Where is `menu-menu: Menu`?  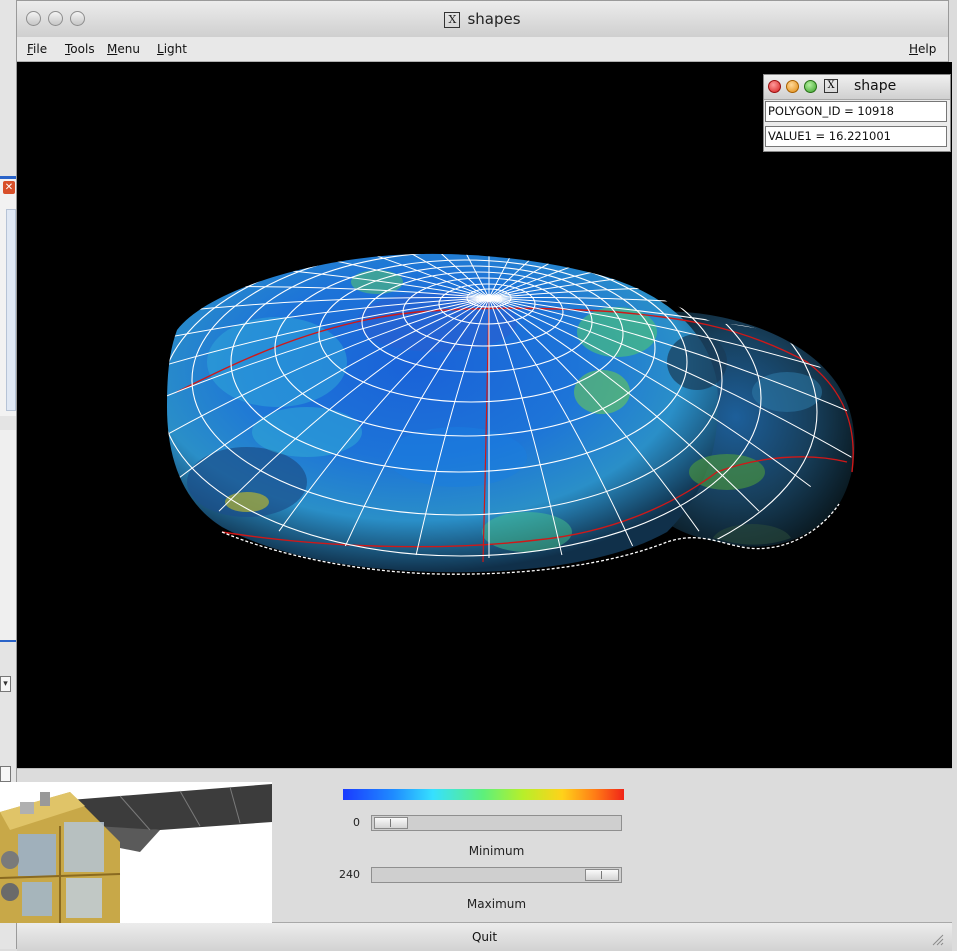
menu-menu: Menu is located at coordinates (123, 49).